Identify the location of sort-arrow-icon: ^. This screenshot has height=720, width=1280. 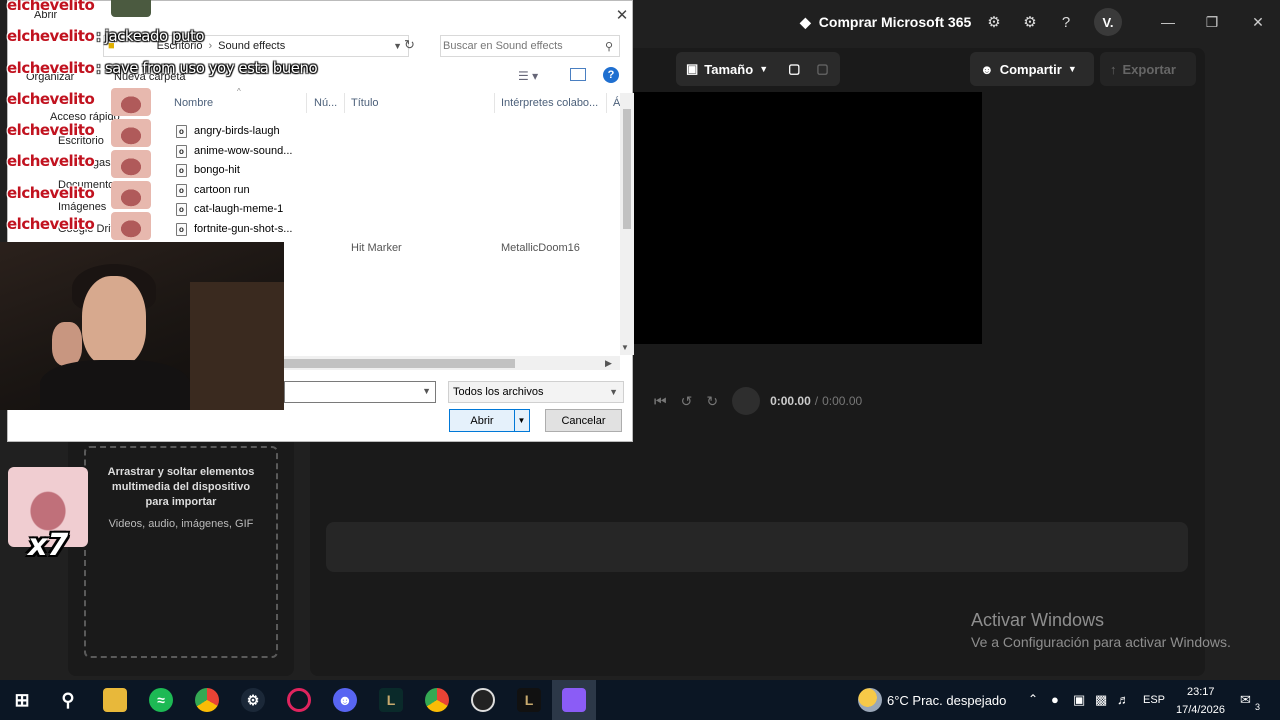
(239, 91).